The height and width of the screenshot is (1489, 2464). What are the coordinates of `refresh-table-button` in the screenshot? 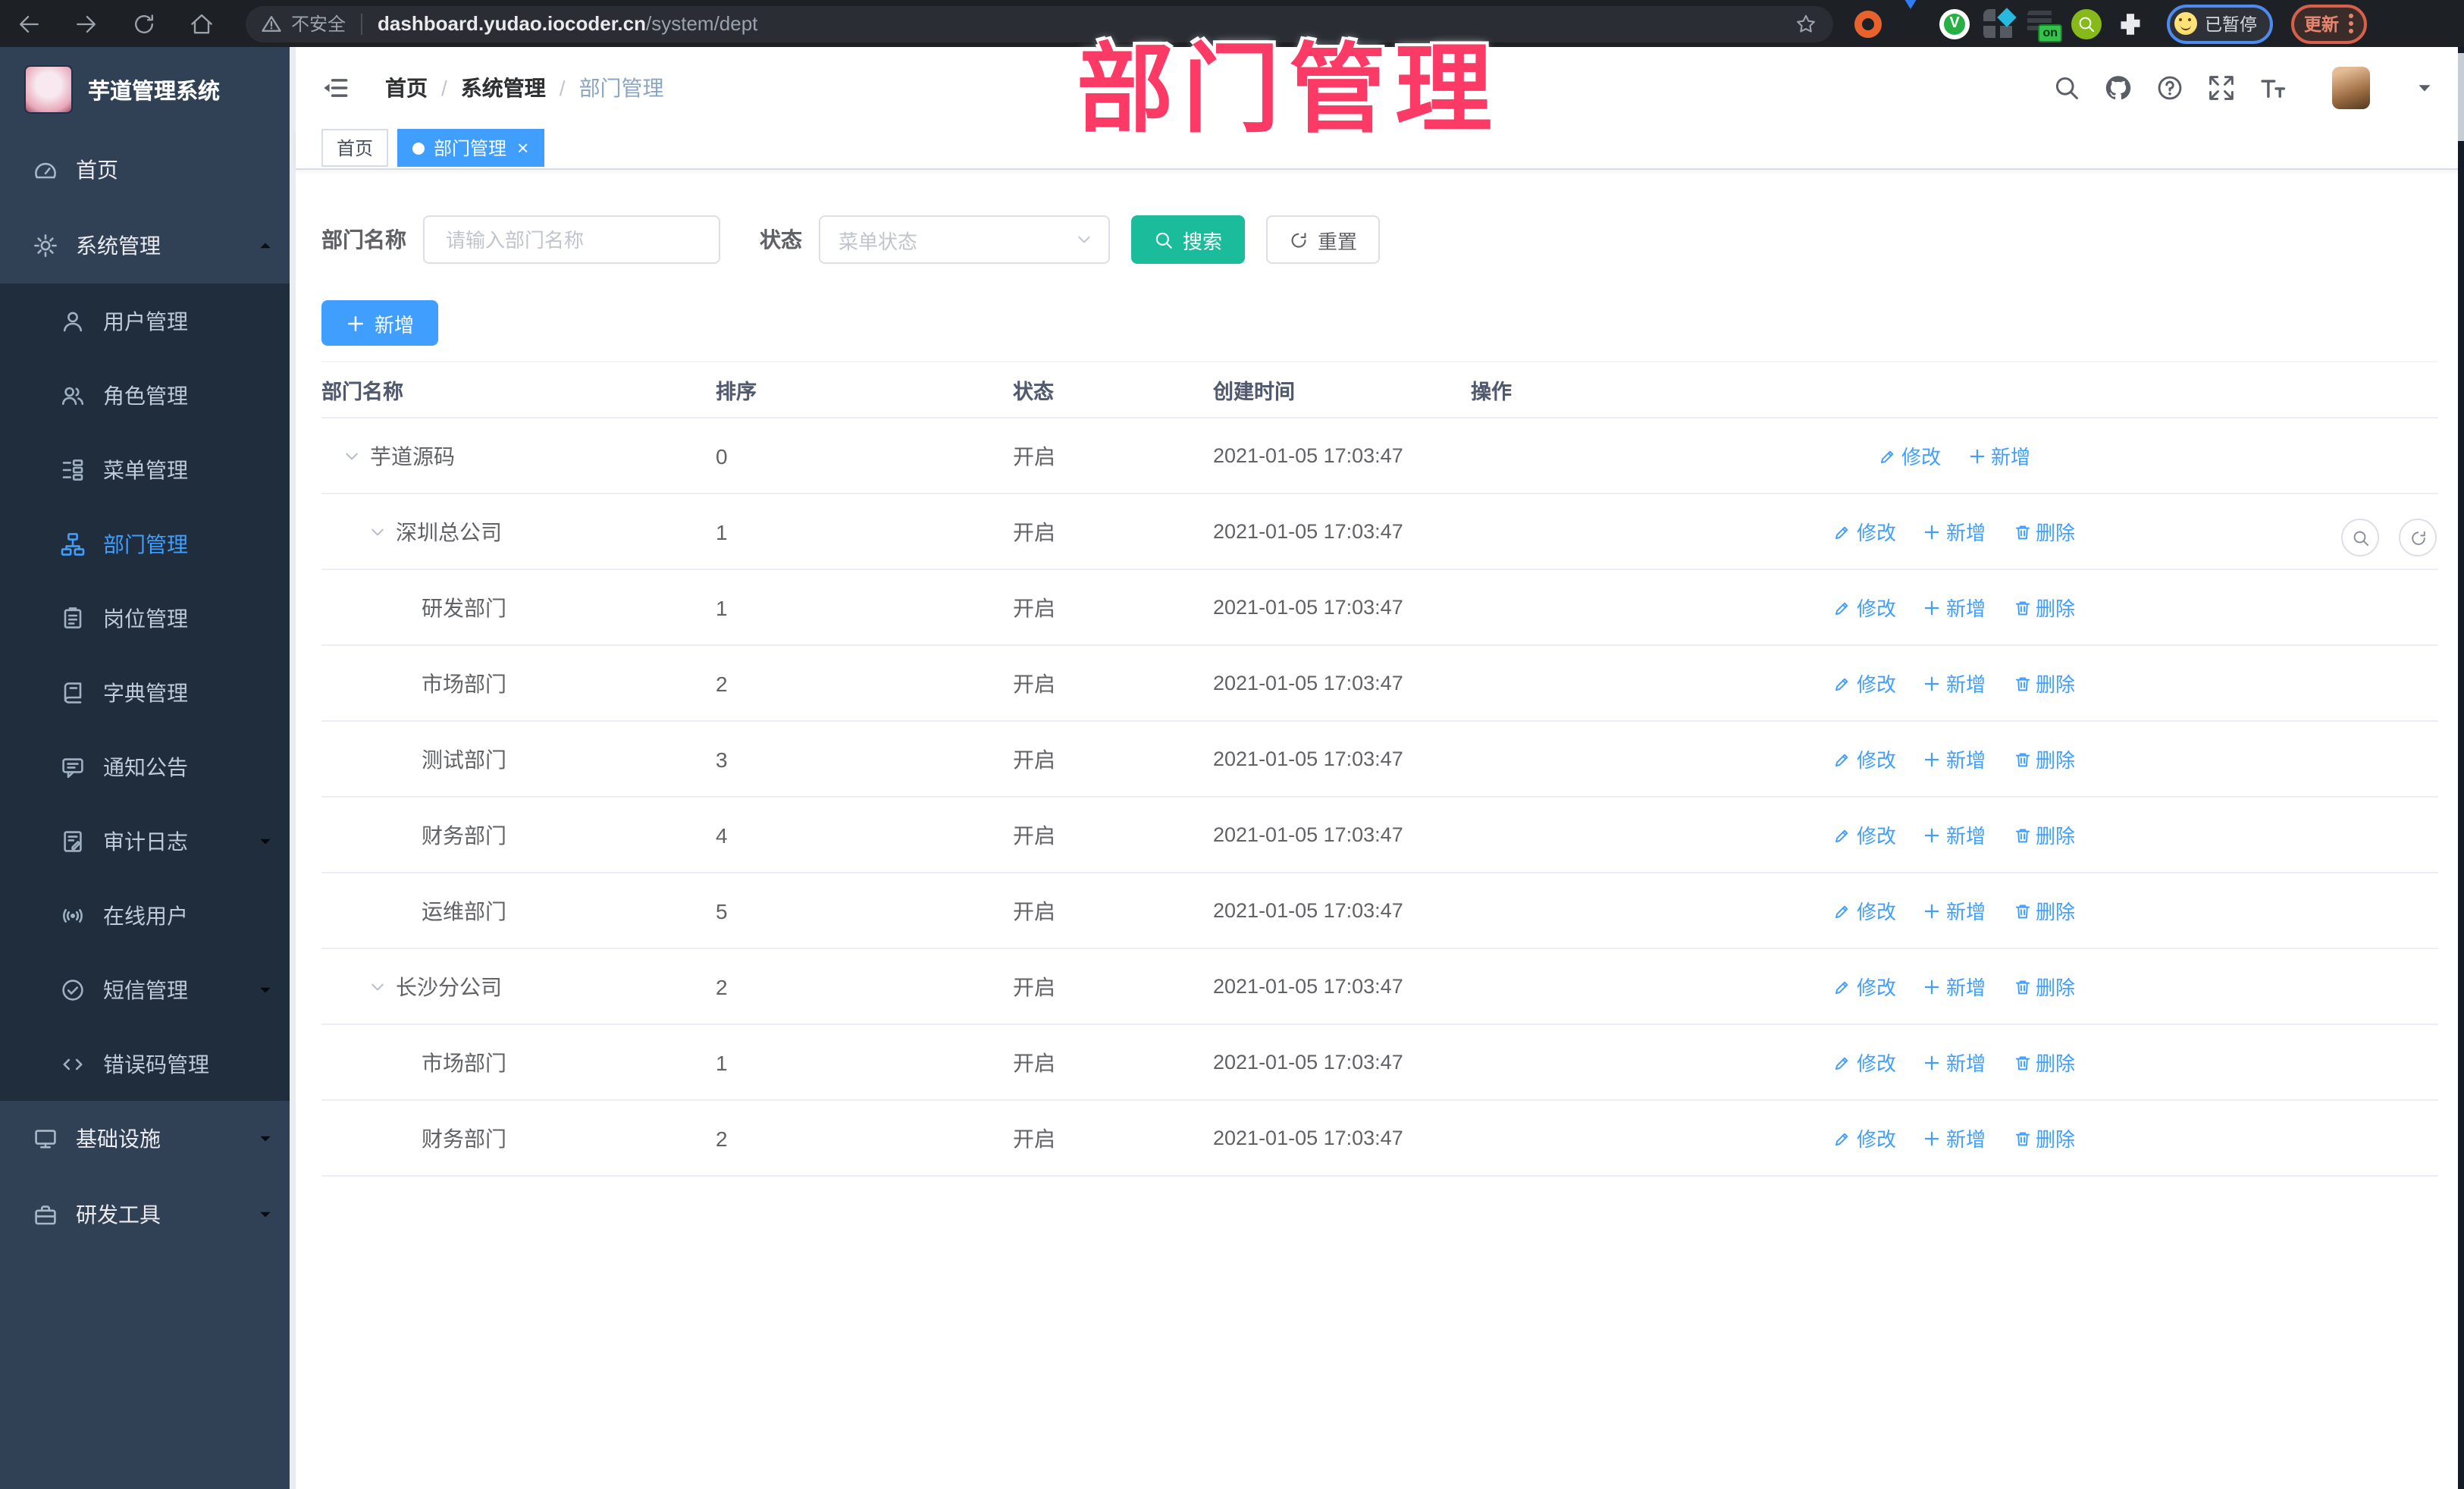 It's located at (2418, 538).